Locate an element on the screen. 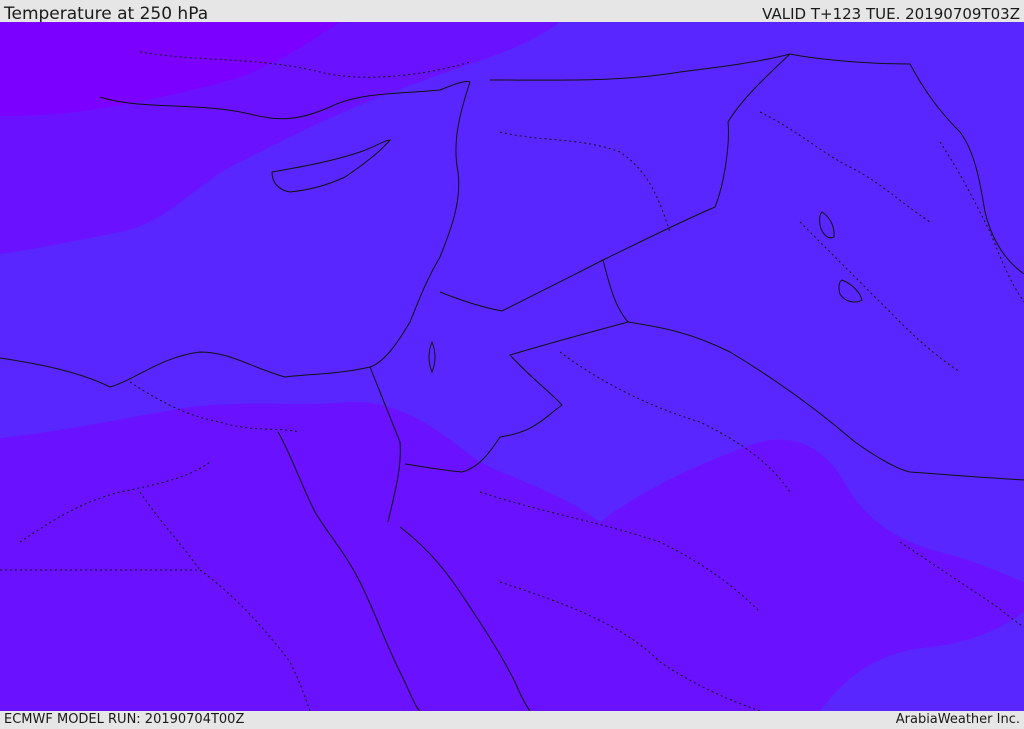 The image size is (1024, 729). credit-label: ArabiaWeather Inc. is located at coordinates (957, 719).